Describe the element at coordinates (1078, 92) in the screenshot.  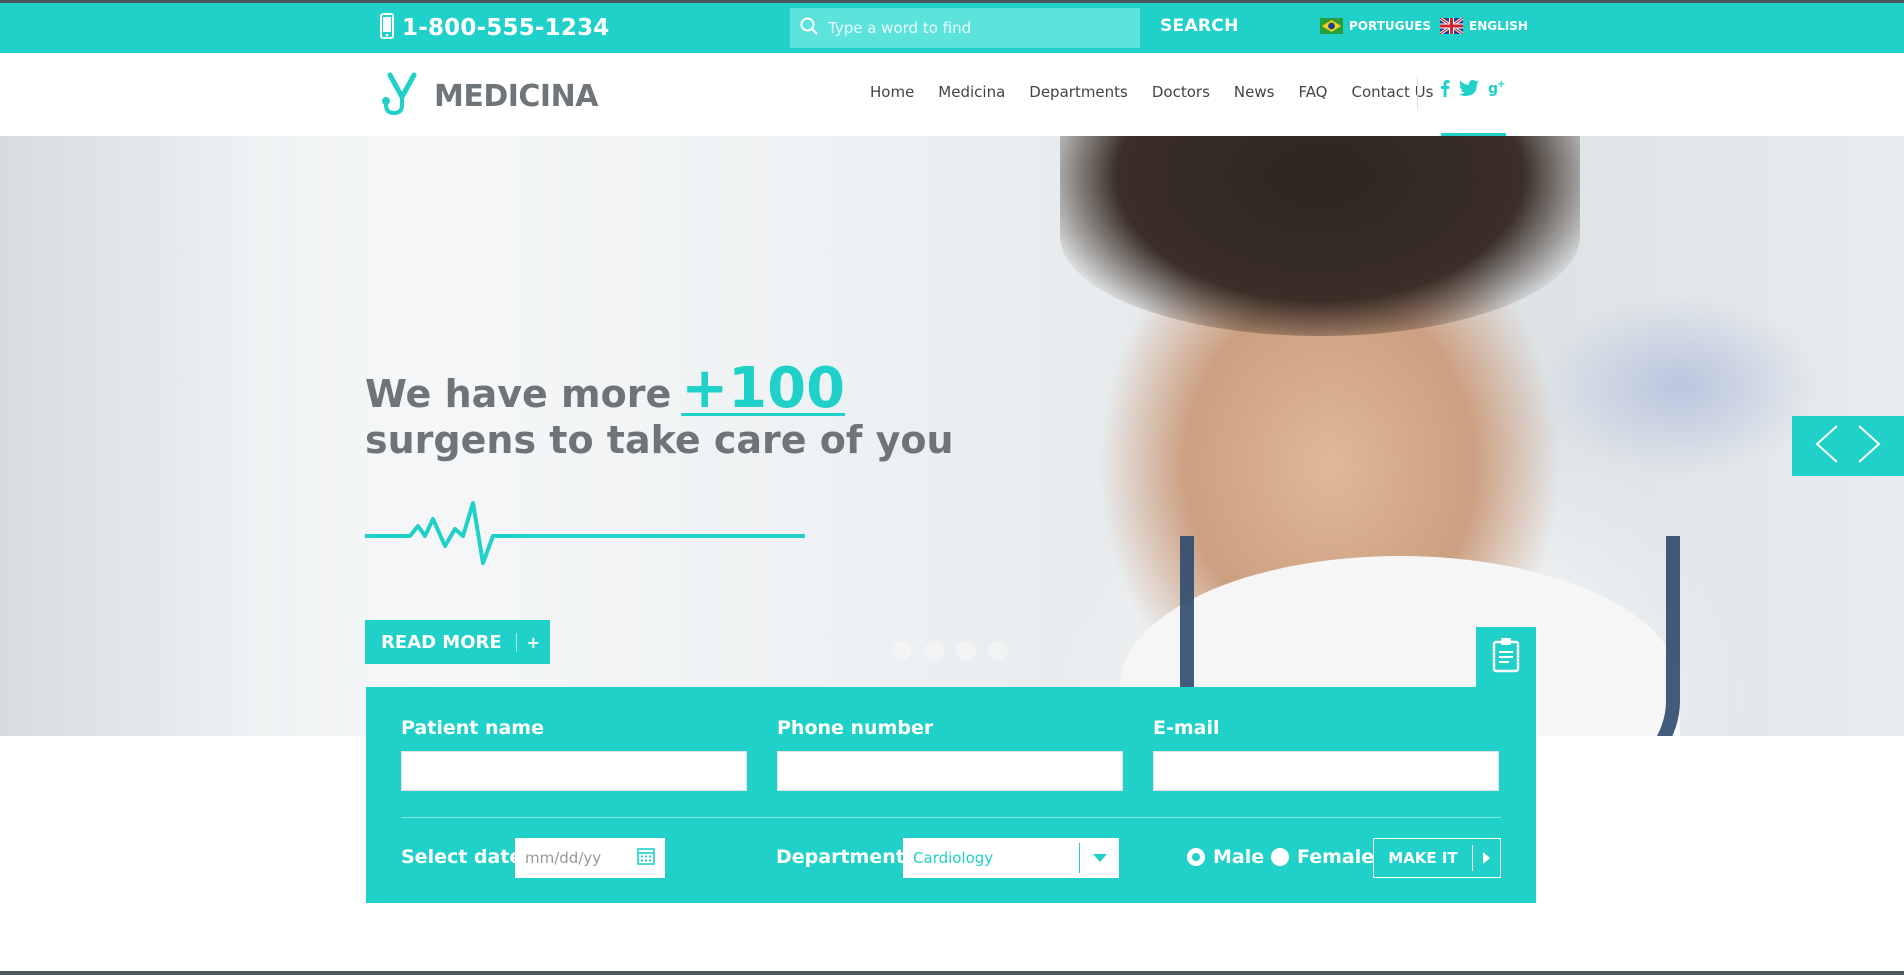
I see `nav-item-departments: Departments` at that location.